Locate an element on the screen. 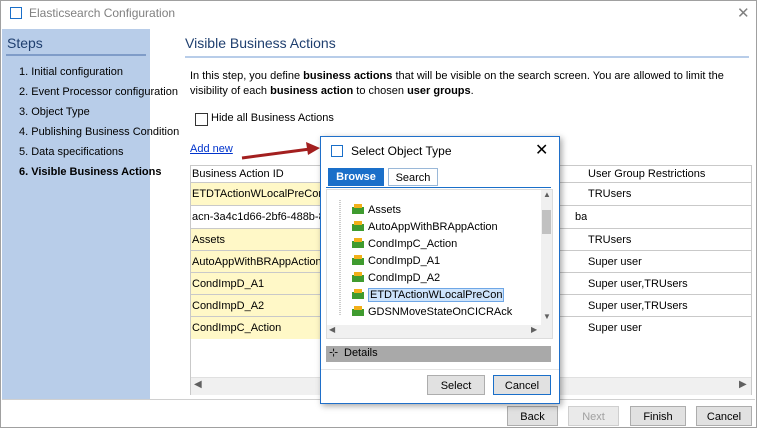 This screenshot has width=757, height=428. tree-item-label: GDSNMoveStateOnCICRAck is located at coordinates (440, 312).